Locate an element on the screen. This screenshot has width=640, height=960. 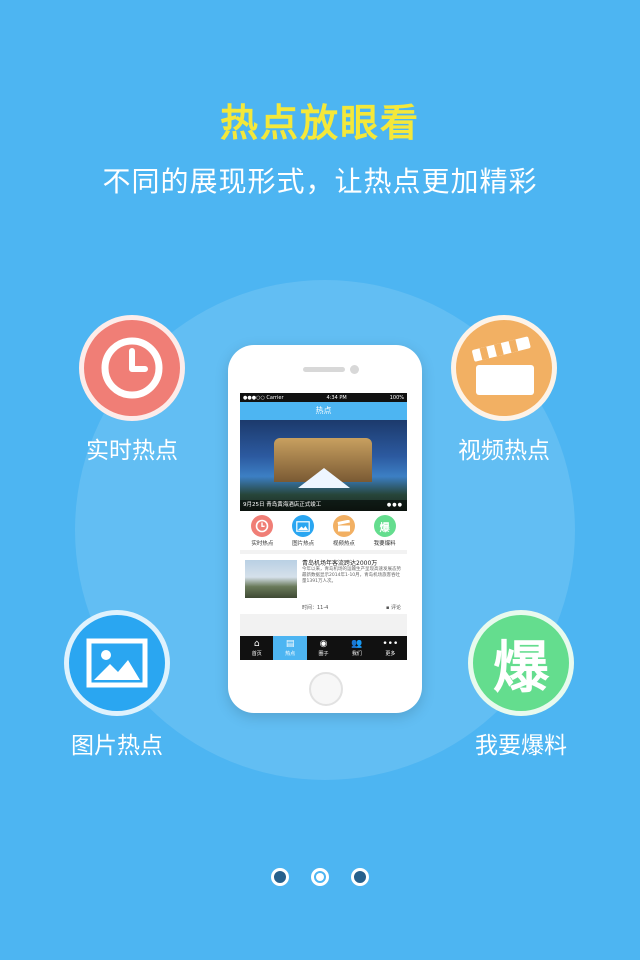
page-subtitle: 不同的展现形式，让热点更加精彩 is located at coordinates (320, 181).